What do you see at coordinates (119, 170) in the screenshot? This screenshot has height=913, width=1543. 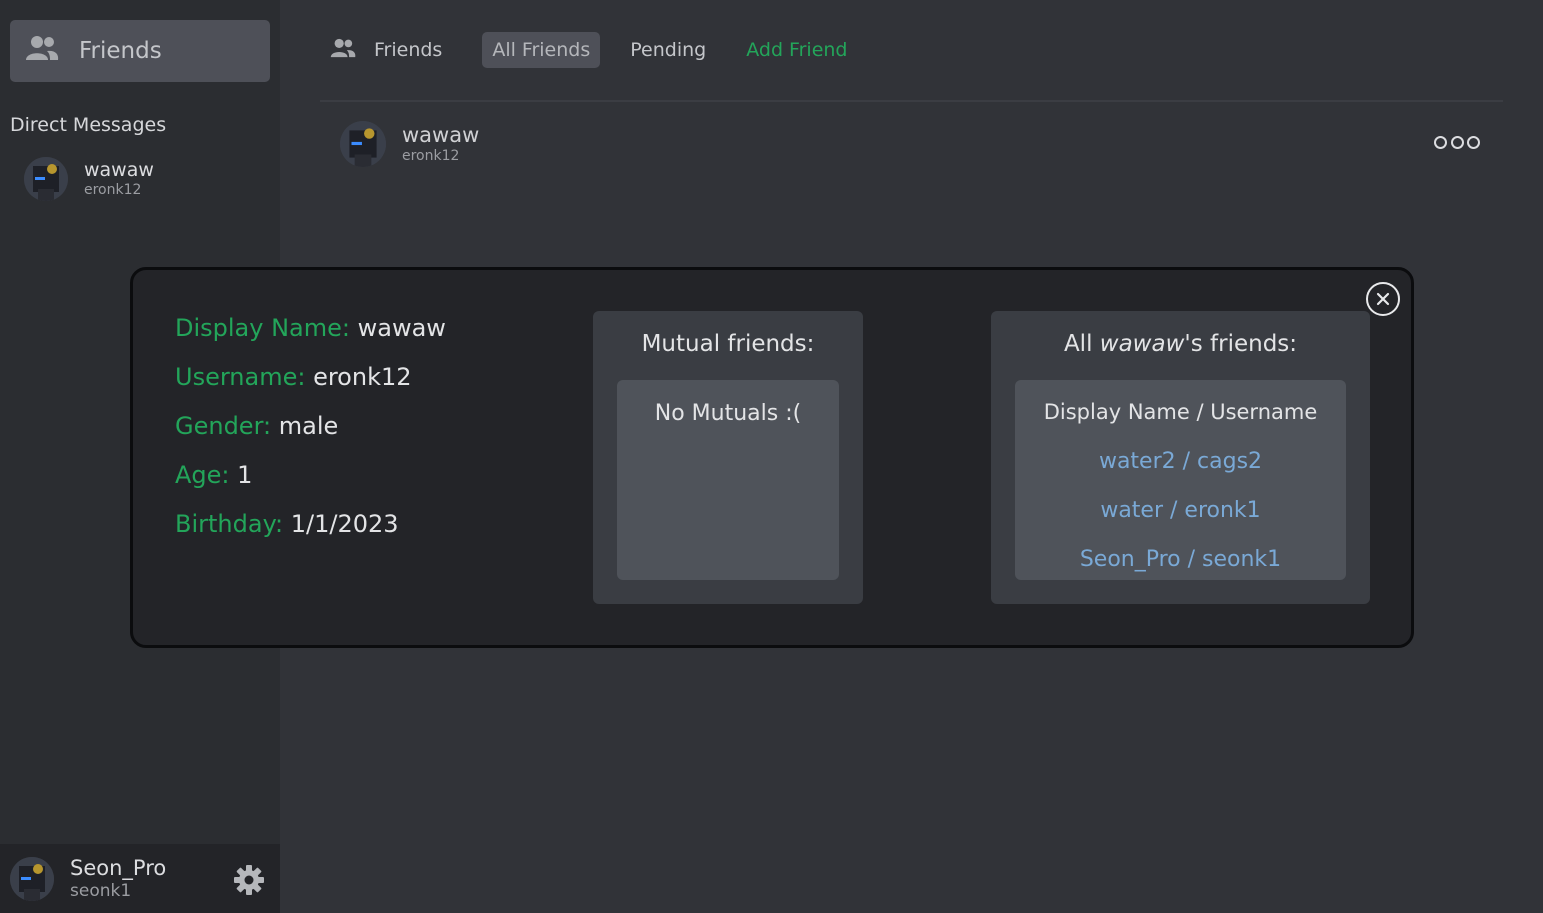 I see `dm-display-name: wawaw` at bounding box center [119, 170].